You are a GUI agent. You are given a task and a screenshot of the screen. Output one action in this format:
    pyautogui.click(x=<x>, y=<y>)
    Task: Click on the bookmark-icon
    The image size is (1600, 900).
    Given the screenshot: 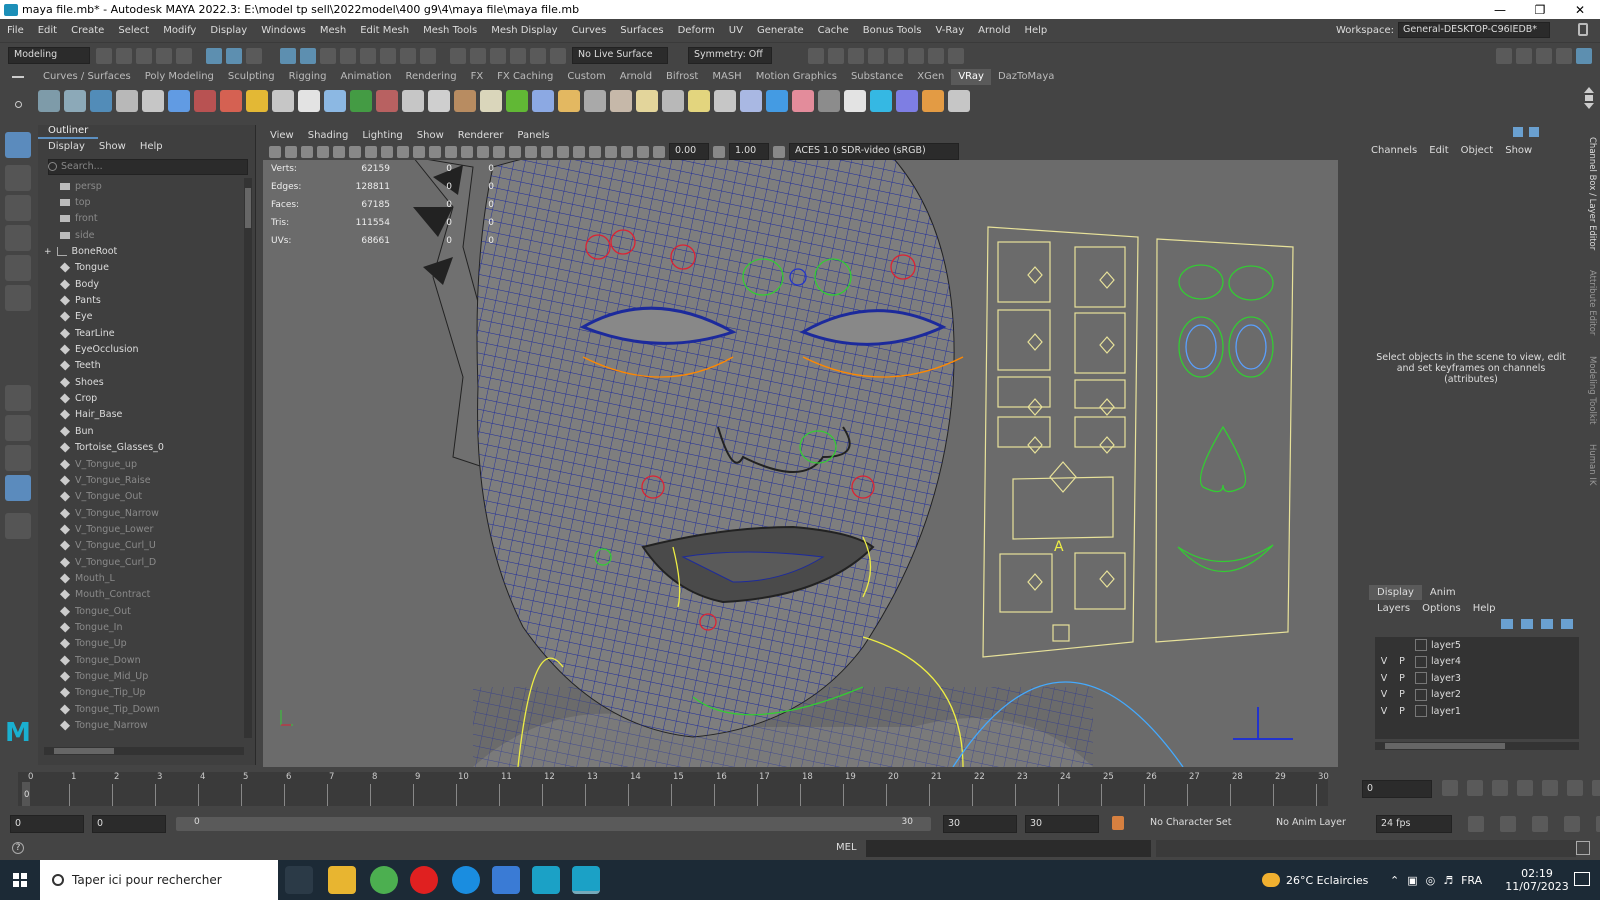 What is the action you would take?
    pyautogui.click(x=307, y=151)
    